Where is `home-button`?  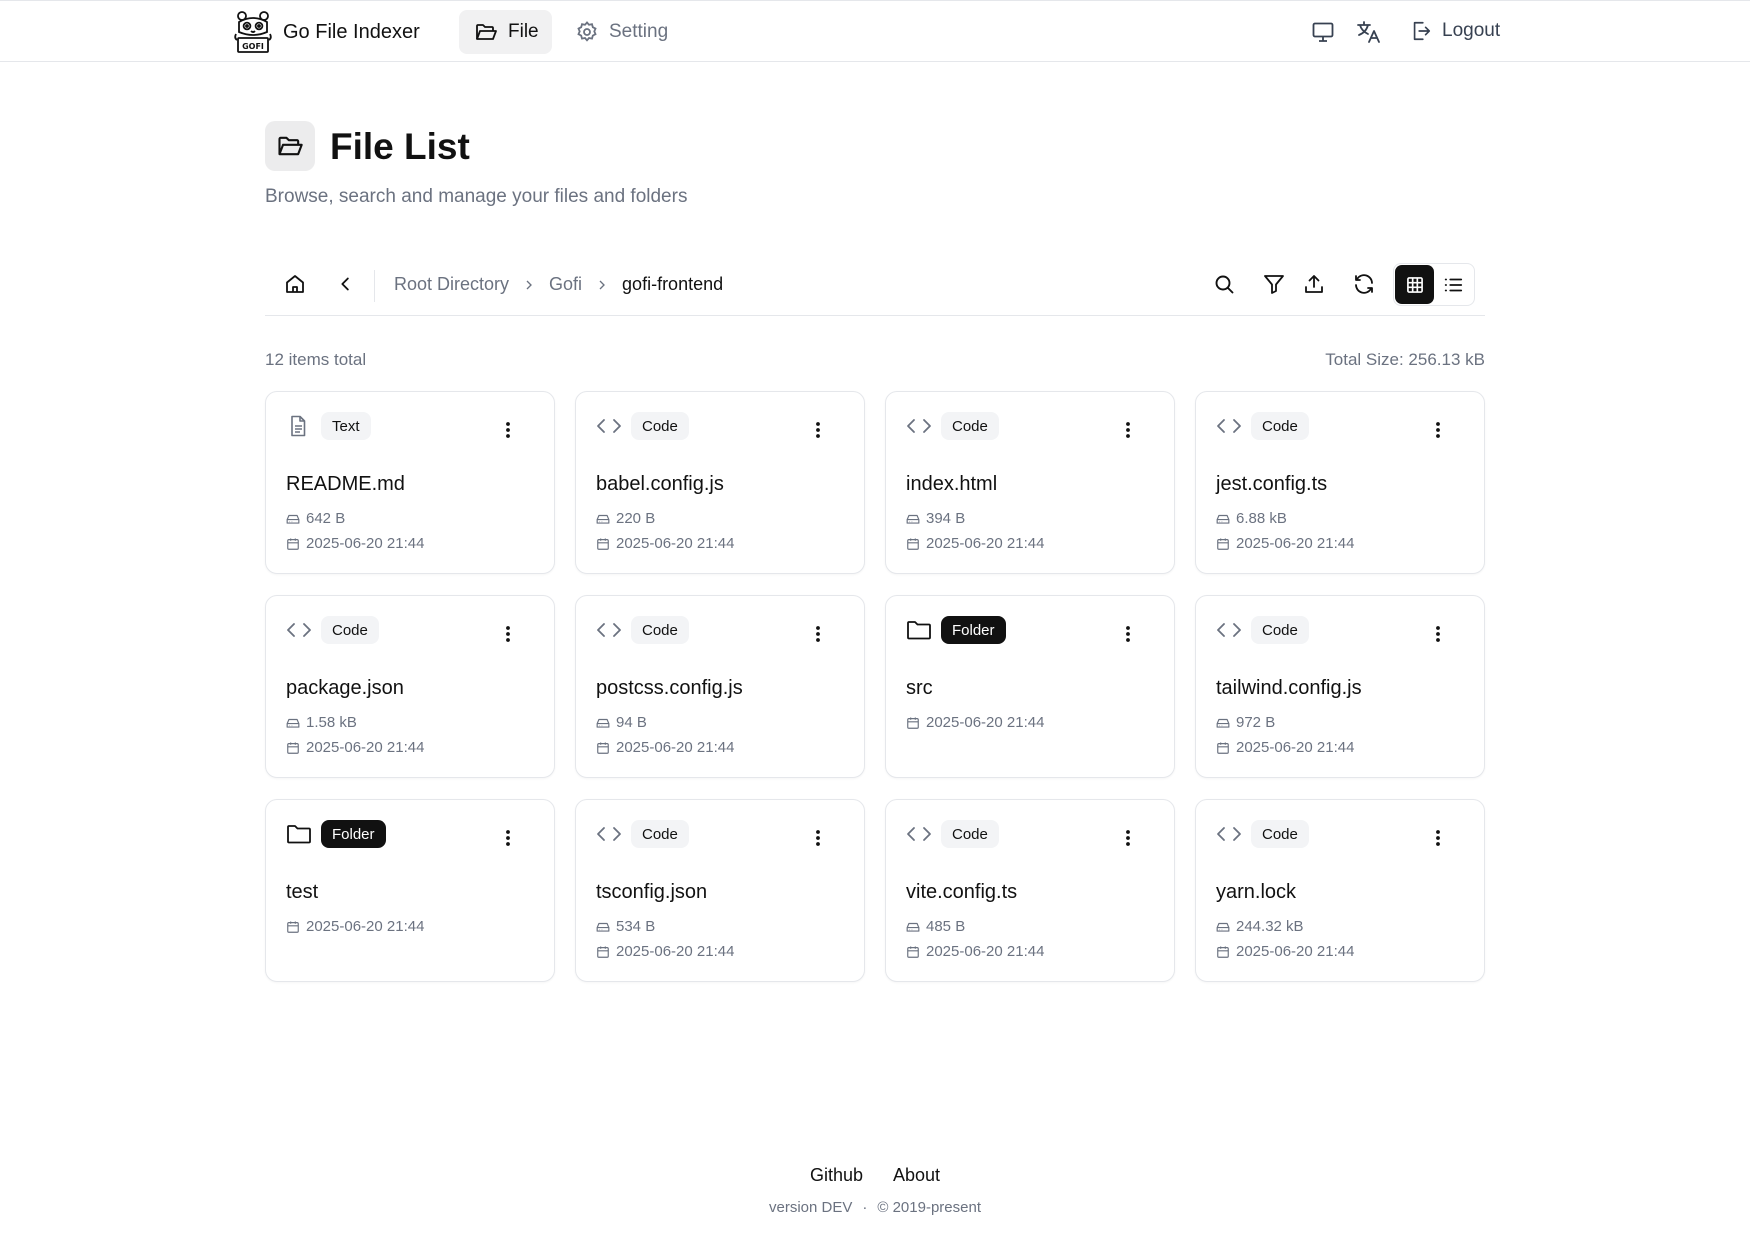
home-button is located at coordinates (295, 284).